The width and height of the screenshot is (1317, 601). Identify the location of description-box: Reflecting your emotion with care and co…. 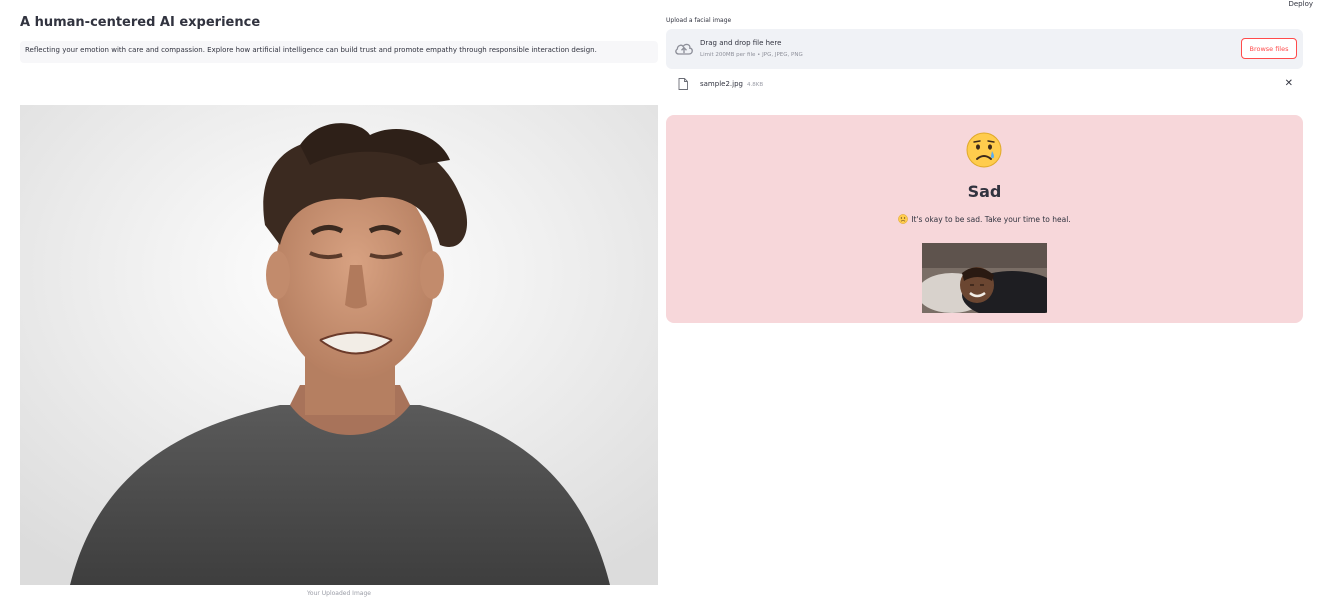
(339, 52).